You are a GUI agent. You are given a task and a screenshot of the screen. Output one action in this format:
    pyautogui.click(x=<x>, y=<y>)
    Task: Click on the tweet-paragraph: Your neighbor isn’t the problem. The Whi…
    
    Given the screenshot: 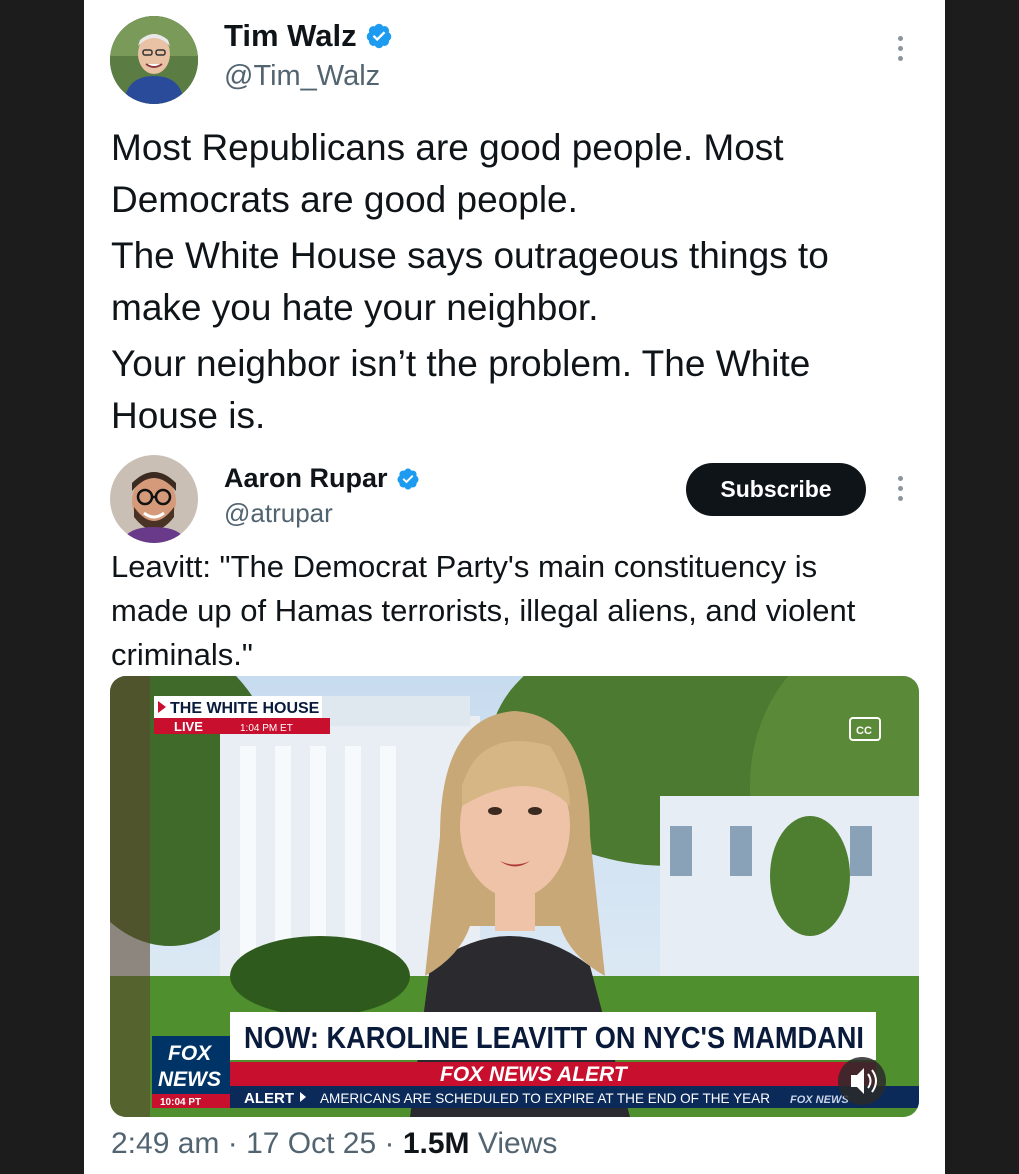 What is the action you would take?
    pyautogui.click(x=461, y=389)
    